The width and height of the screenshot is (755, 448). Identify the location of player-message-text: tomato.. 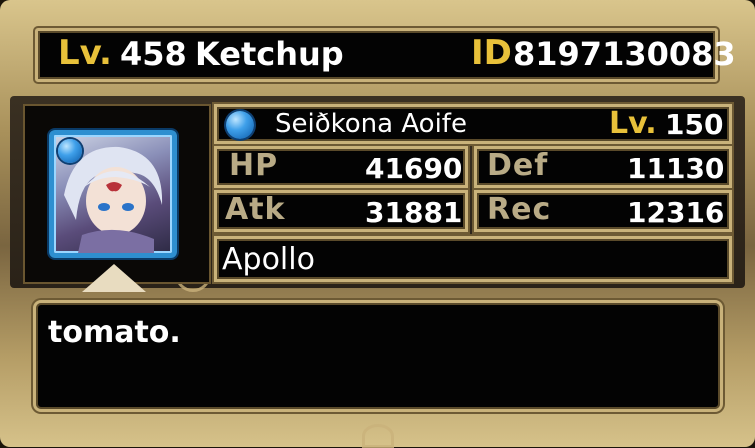
(114, 332).